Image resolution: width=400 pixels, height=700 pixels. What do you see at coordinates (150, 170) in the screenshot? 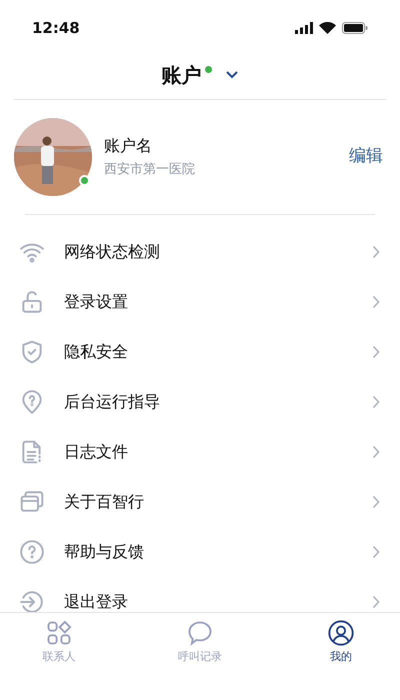
I see `organization-name: 西安市第一医院` at bounding box center [150, 170].